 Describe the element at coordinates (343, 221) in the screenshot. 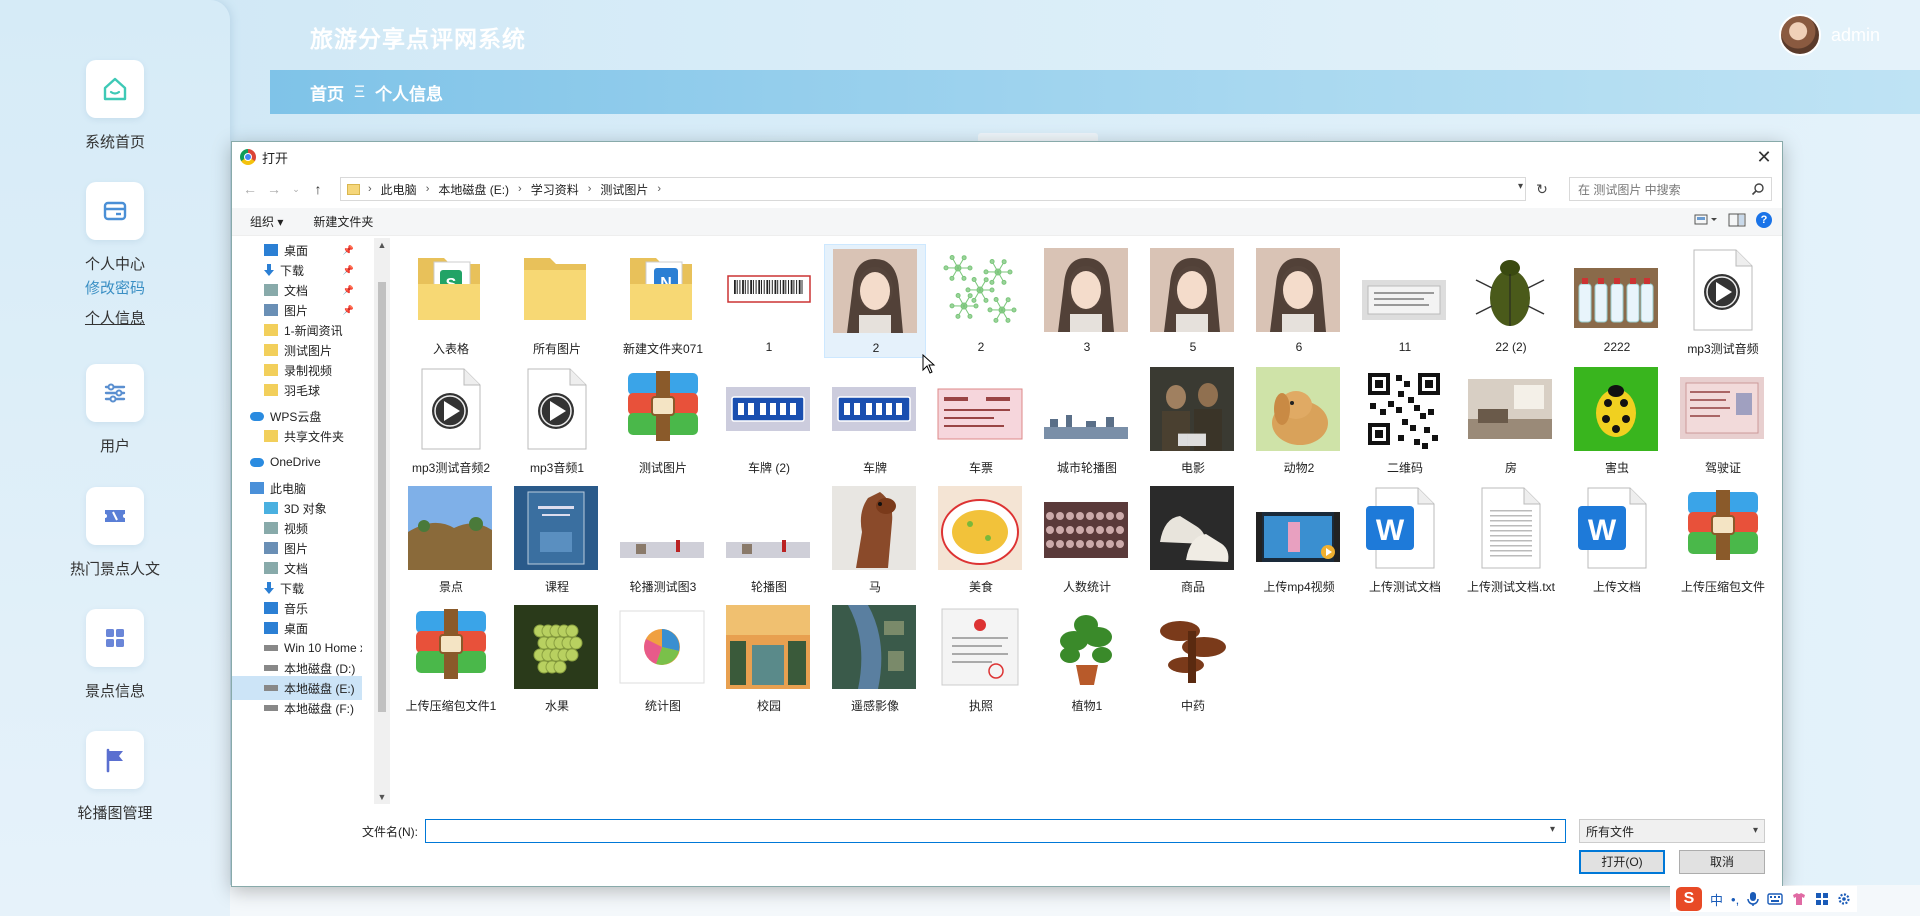

I see `new-folder-button: 新建文件夹` at that location.